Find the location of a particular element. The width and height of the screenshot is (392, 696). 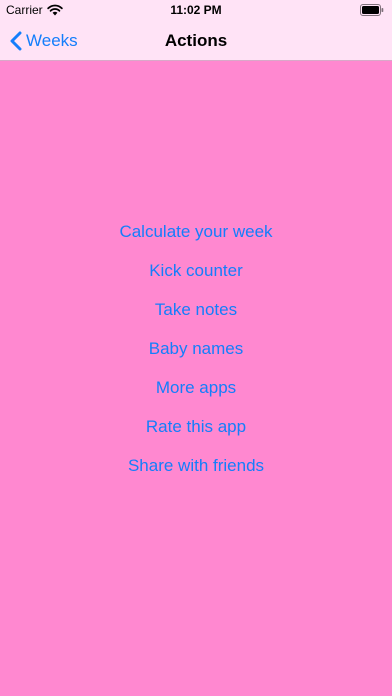

baby-names-button: Baby names is located at coordinates (196, 353).